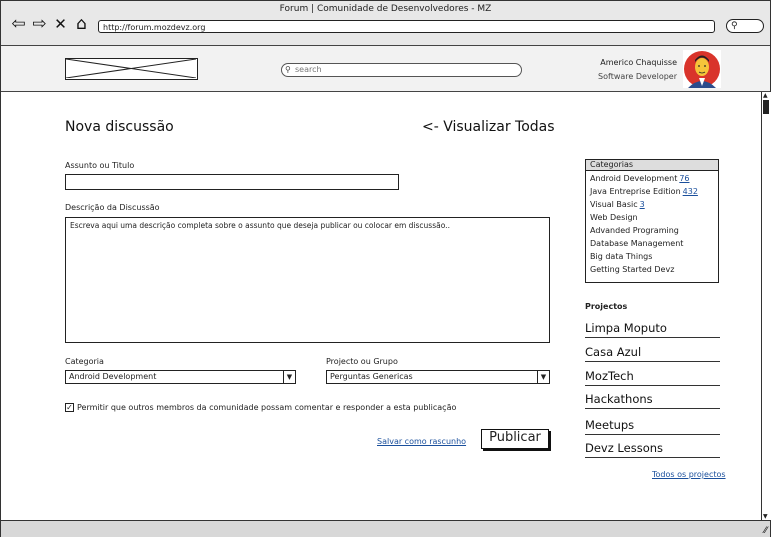  Describe the element at coordinates (634, 230) in the screenshot. I see `category-item: Advanded Programing` at that location.